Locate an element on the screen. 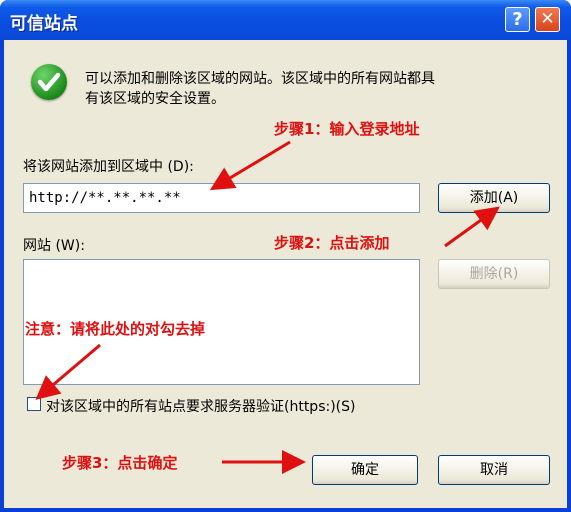 This screenshot has width=571, height=512. step2-arrow is located at coordinates (472, 227).